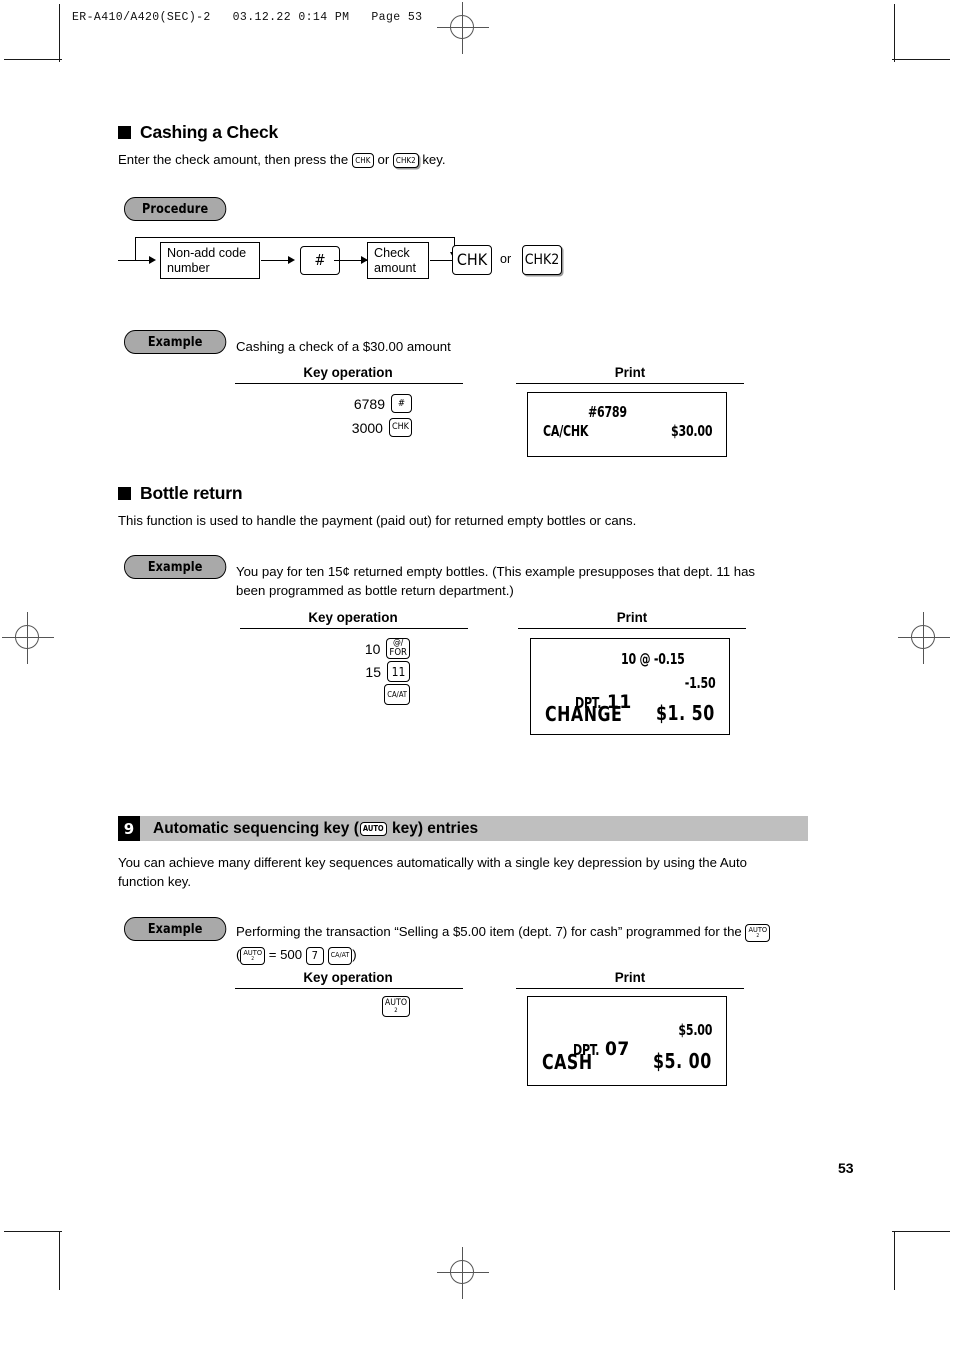 The height and width of the screenshot is (1351, 954). What do you see at coordinates (383, 159) in the screenshot?
I see `intro-text-mid: or` at bounding box center [383, 159].